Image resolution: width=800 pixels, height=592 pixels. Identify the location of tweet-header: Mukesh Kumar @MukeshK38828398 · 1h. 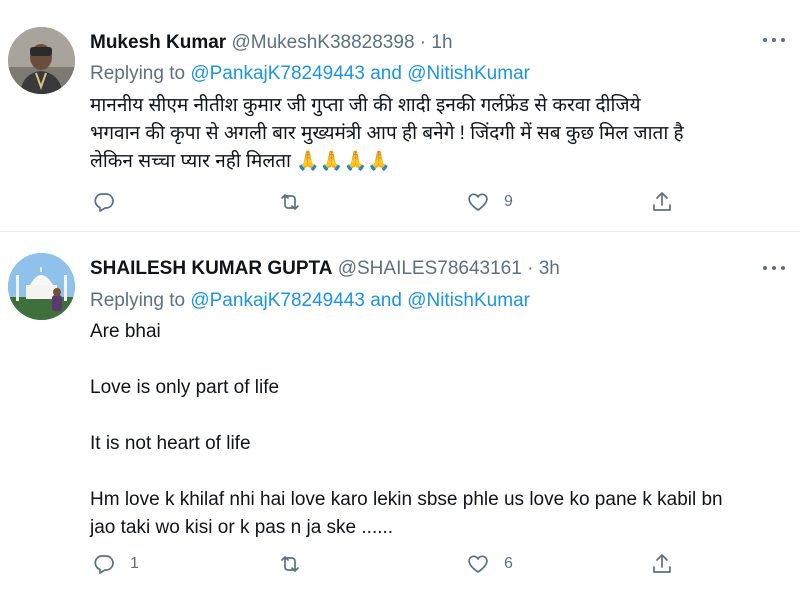
(271, 43).